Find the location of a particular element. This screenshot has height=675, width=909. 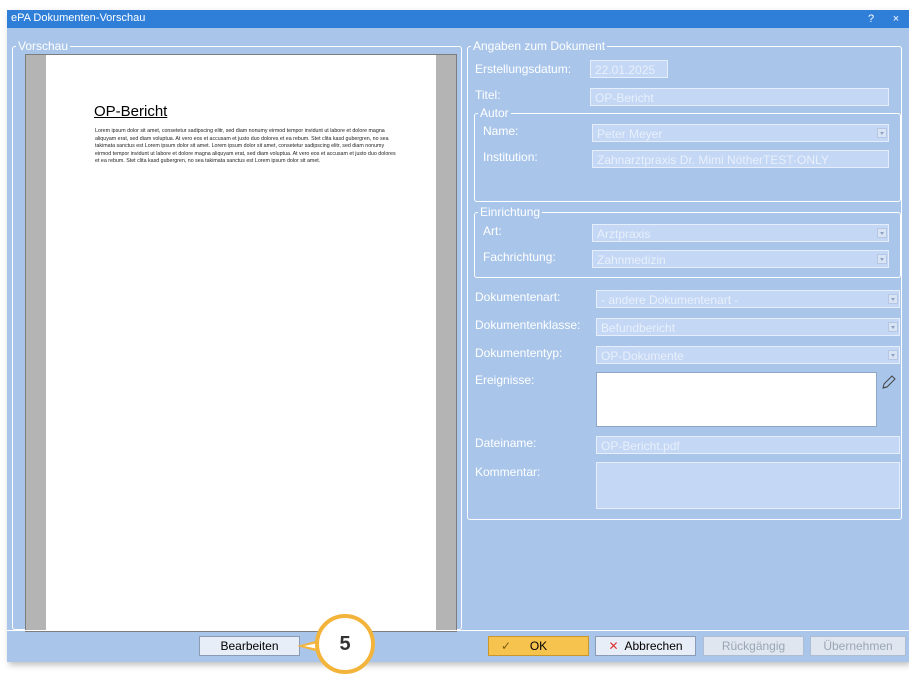

filename-input: OP-Bericht.pdf is located at coordinates (748, 445).